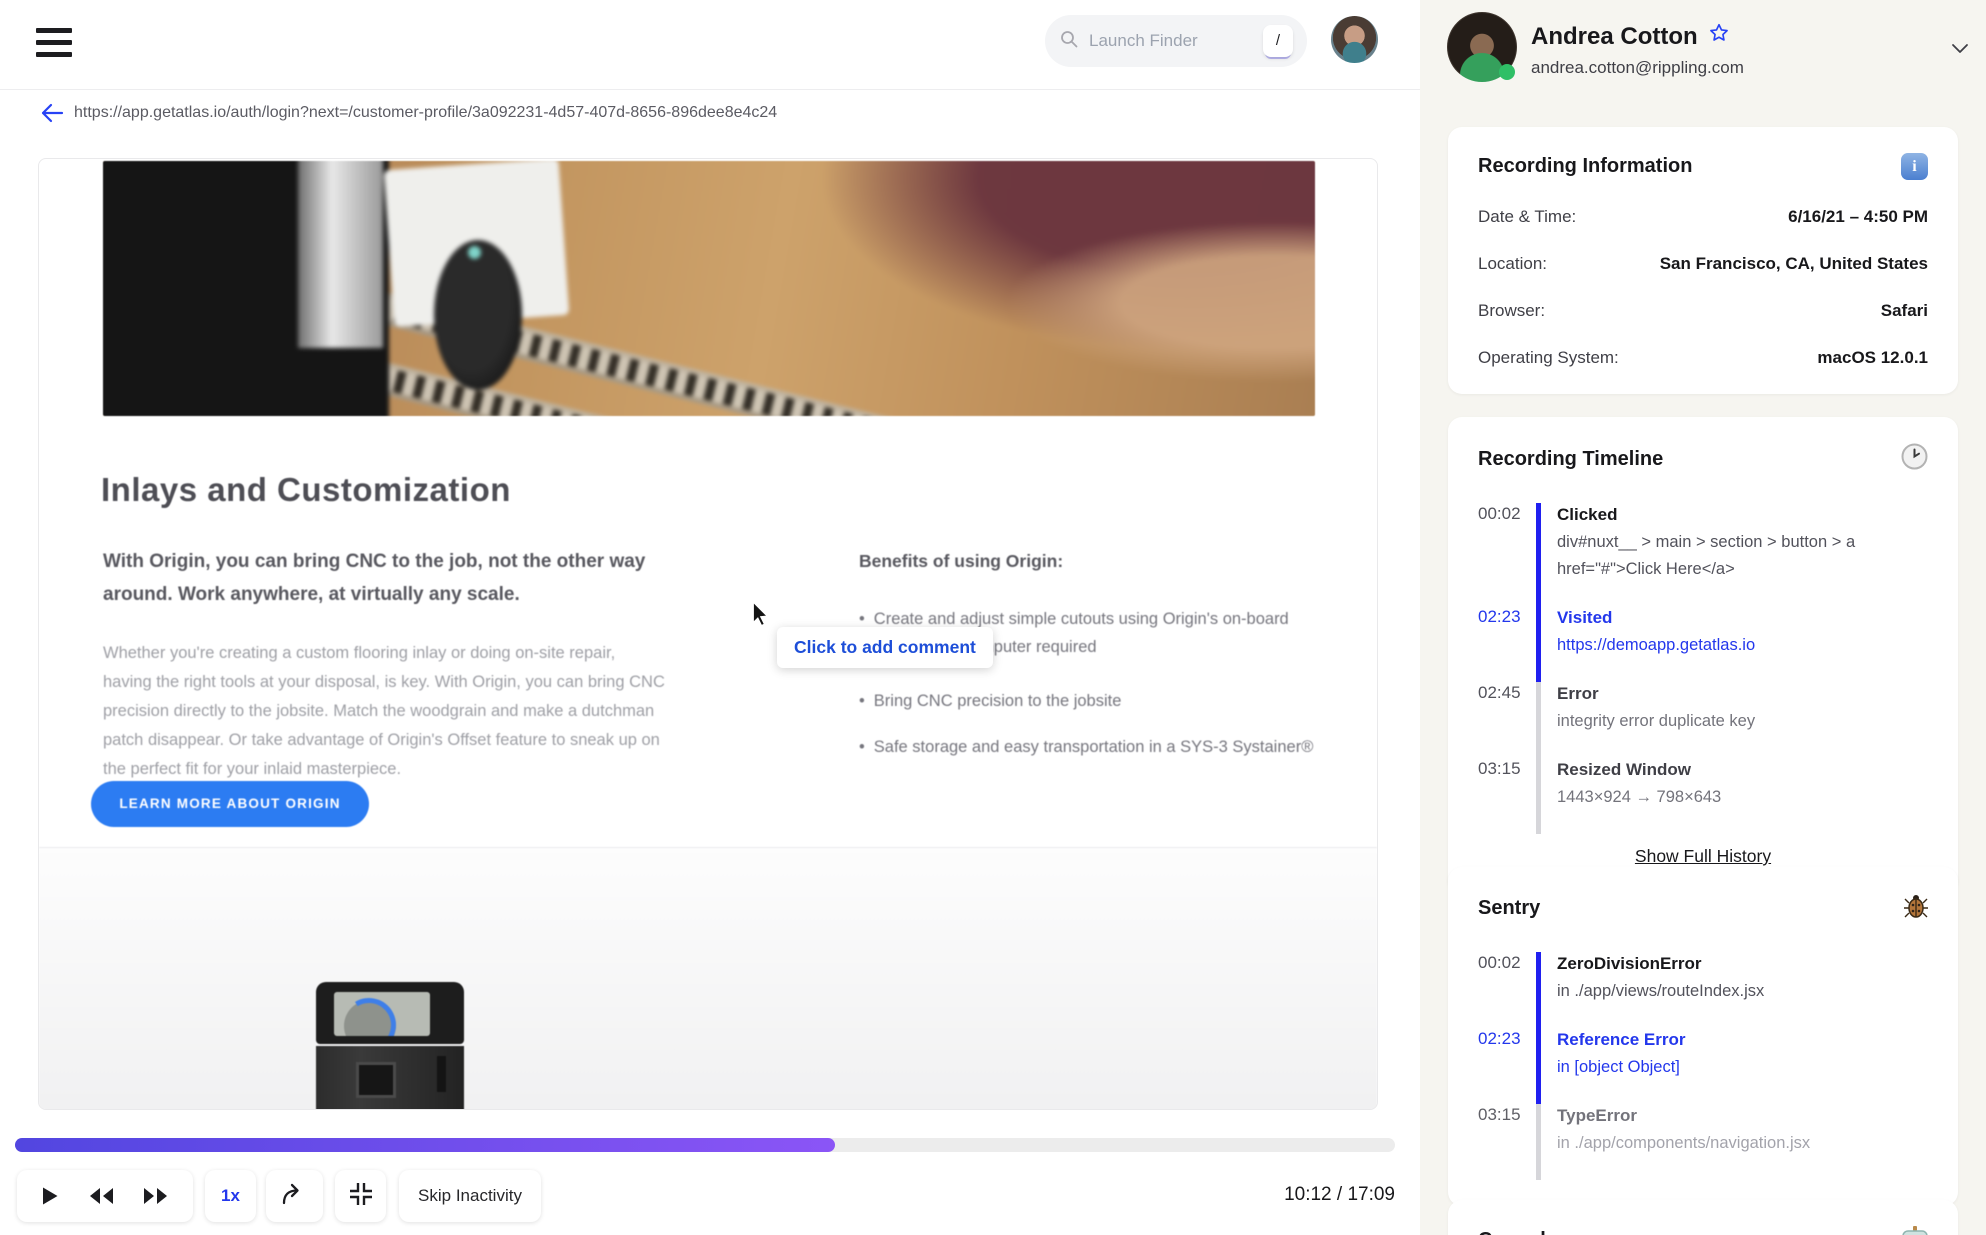  Describe the element at coordinates (1914, 459) in the screenshot. I see `clock-icon` at that location.